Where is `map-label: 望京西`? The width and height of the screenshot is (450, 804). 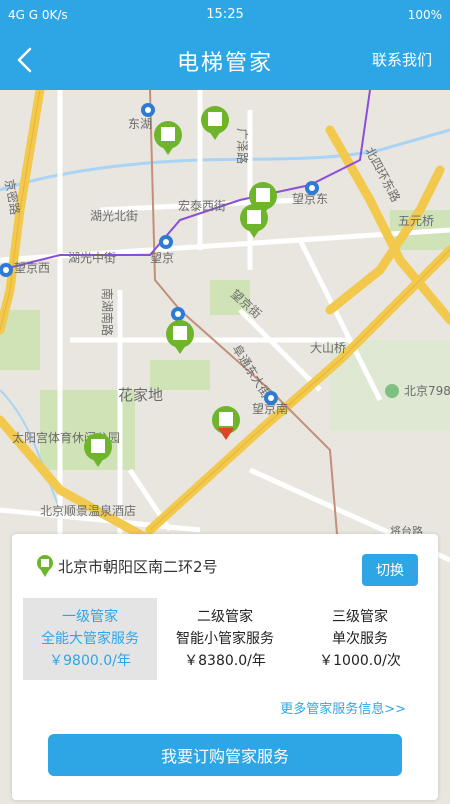
map-label: 望京西 is located at coordinates (32, 268).